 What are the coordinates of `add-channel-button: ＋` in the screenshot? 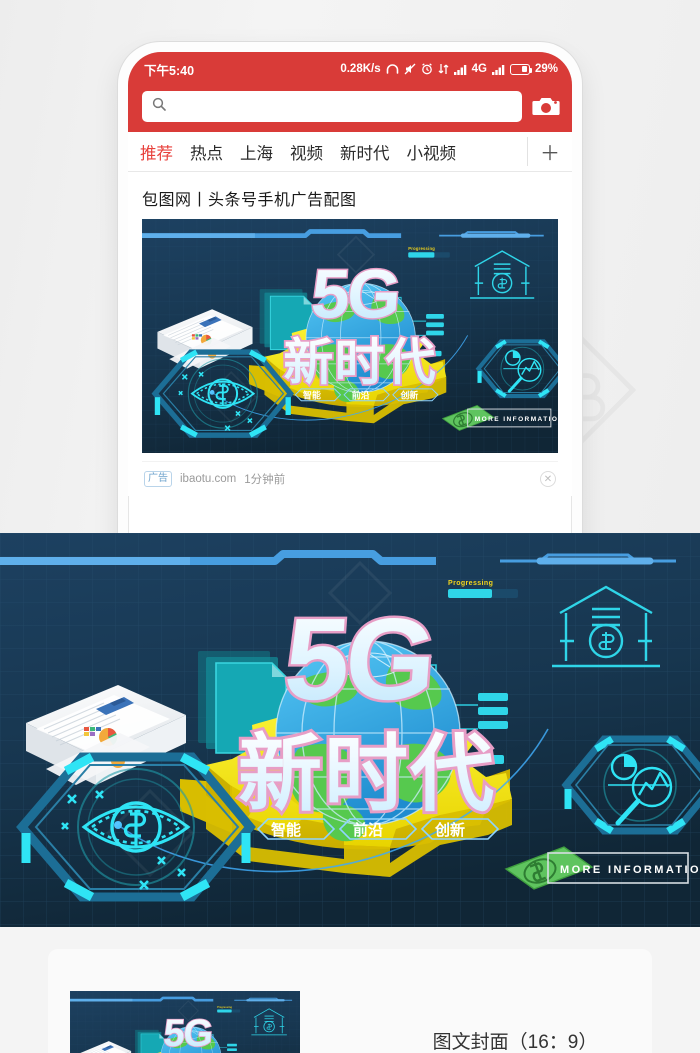 It's located at (543, 151).